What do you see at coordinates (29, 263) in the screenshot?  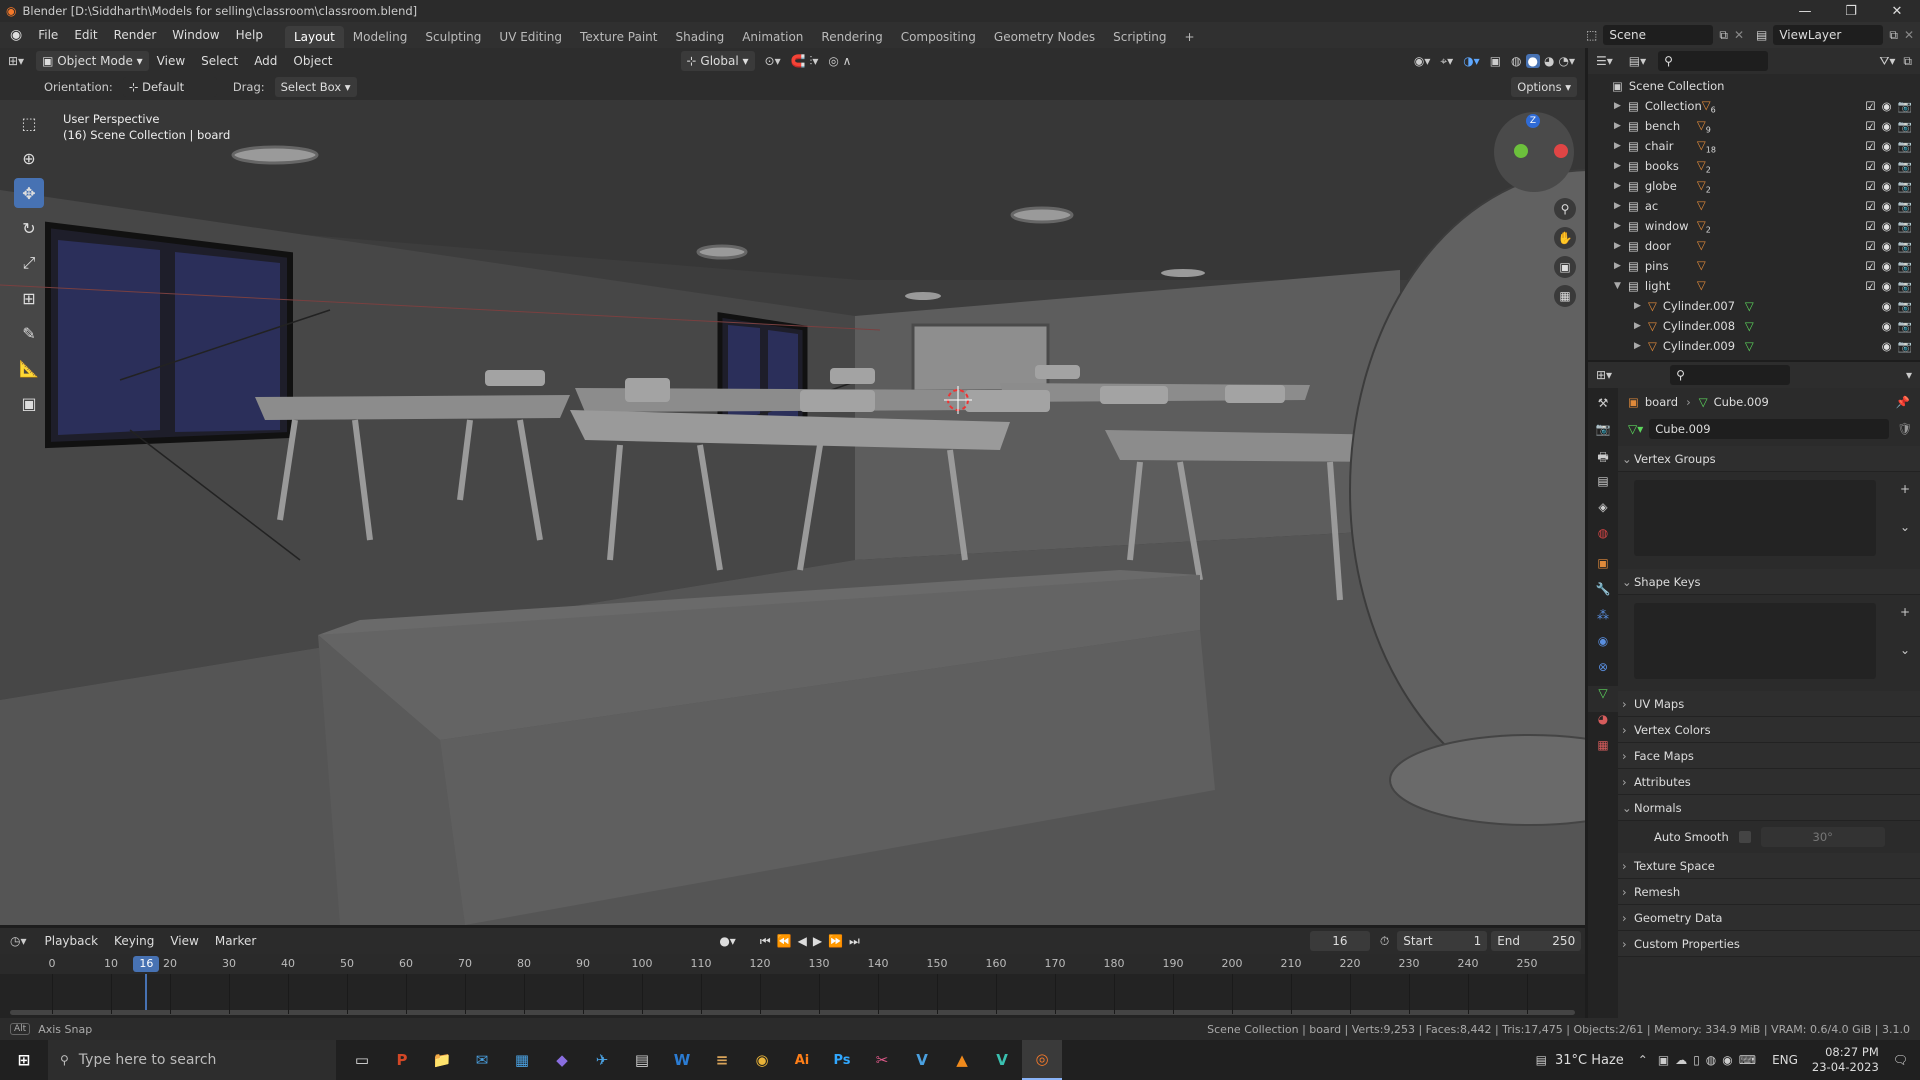 I see `scale-tool-icon: ⤢` at bounding box center [29, 263].